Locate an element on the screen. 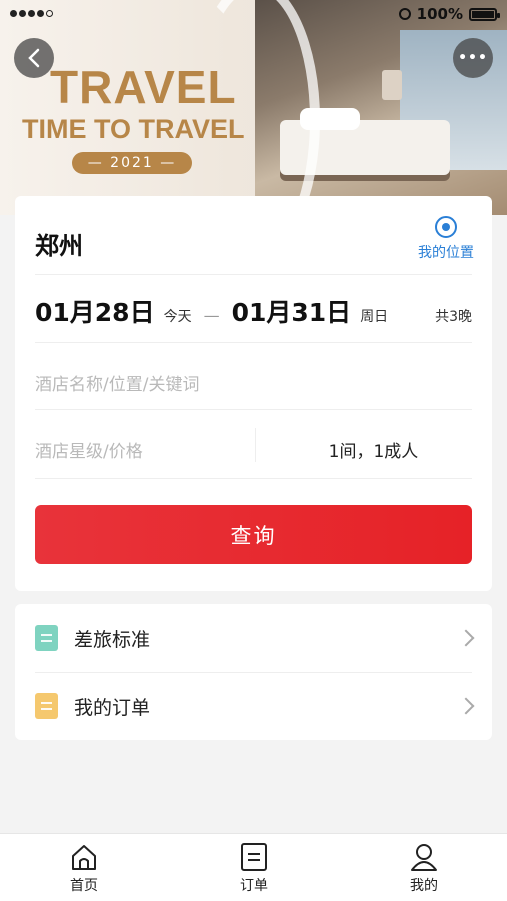  chevron-left-icon is located at coordinates (34, 58).